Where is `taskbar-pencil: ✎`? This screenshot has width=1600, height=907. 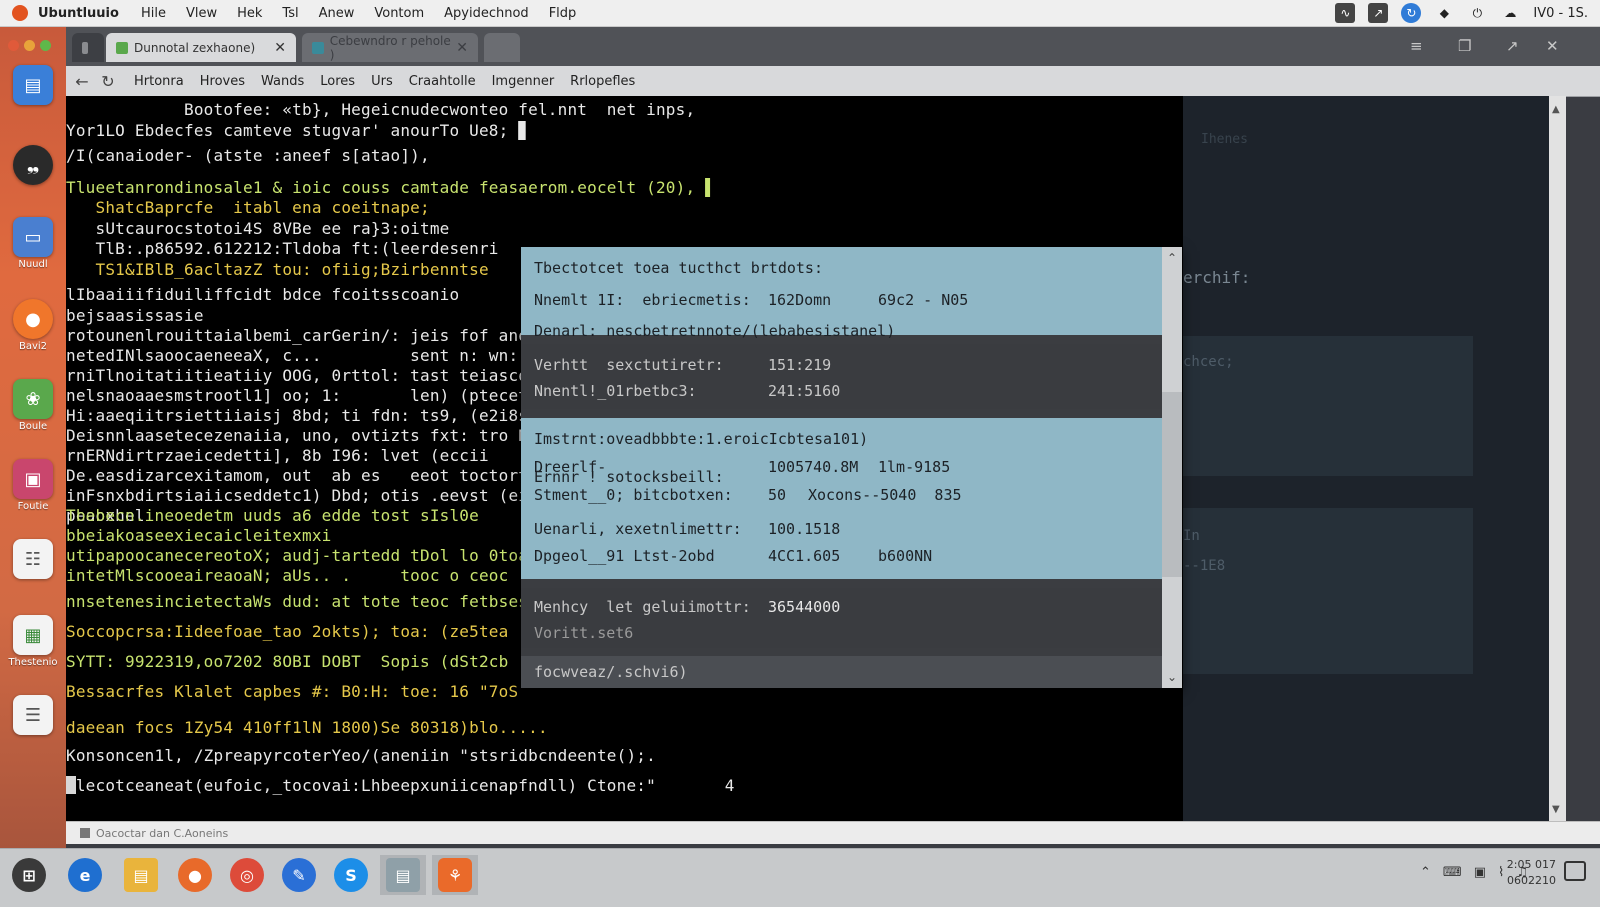
taskbar-pencil: ✎ is located at coordinates (299, 875).